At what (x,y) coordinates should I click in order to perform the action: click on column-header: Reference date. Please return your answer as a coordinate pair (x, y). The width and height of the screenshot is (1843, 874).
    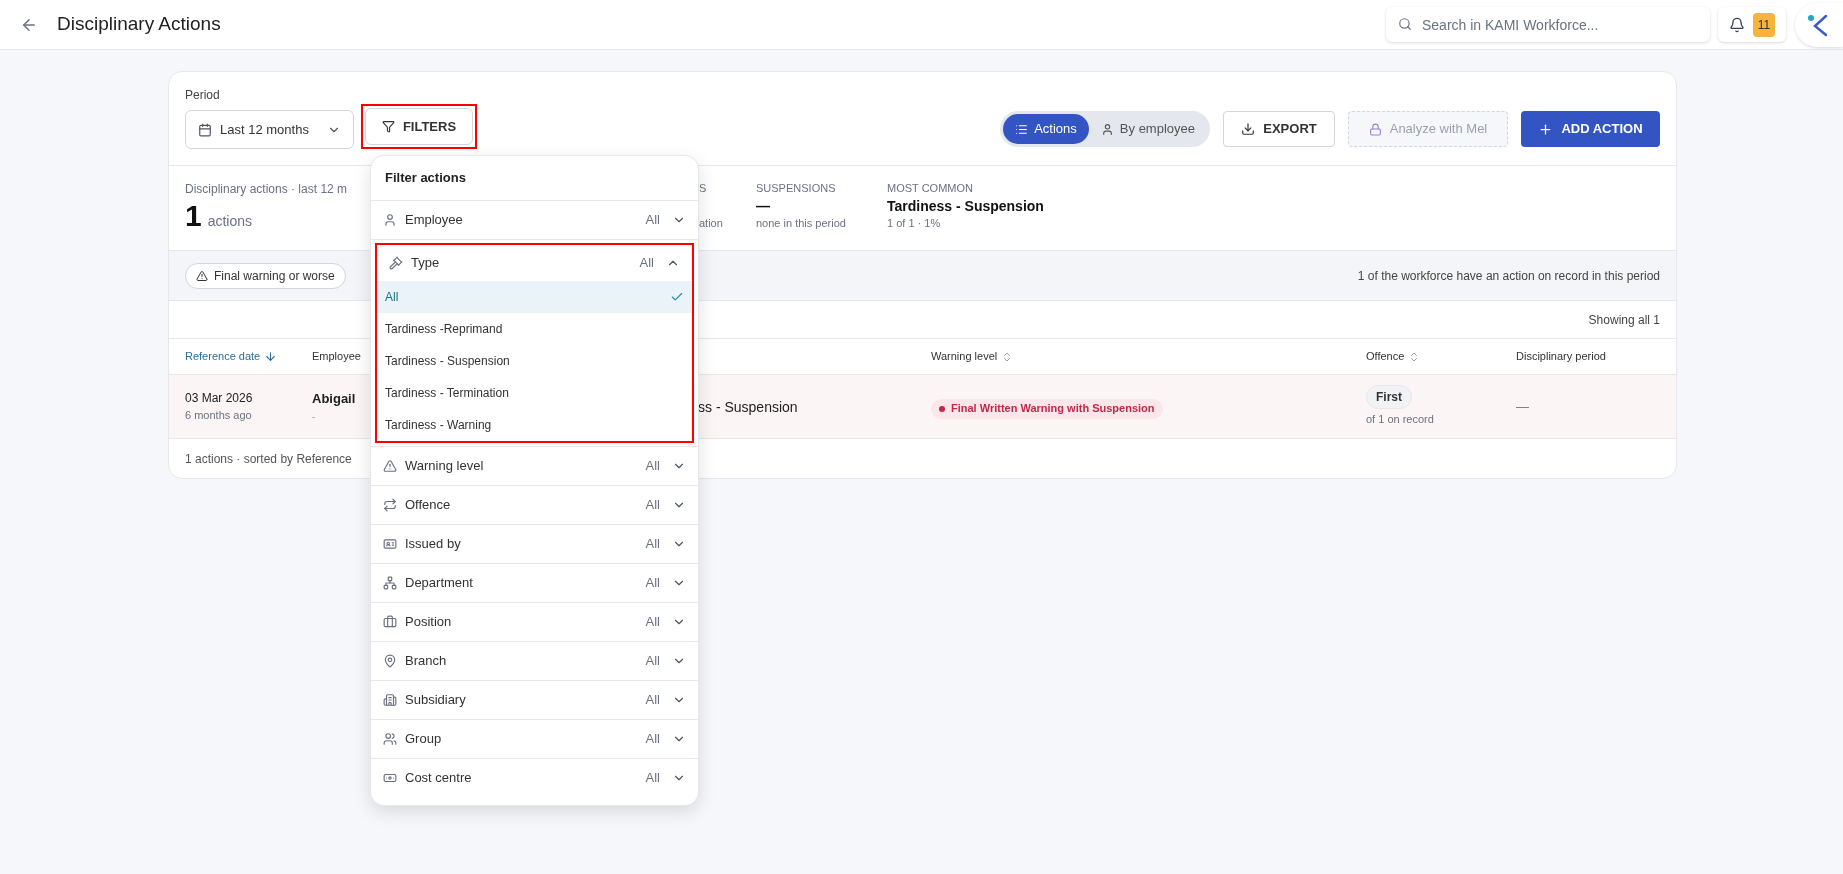
    Looking at the image, I should click on (231, 356).